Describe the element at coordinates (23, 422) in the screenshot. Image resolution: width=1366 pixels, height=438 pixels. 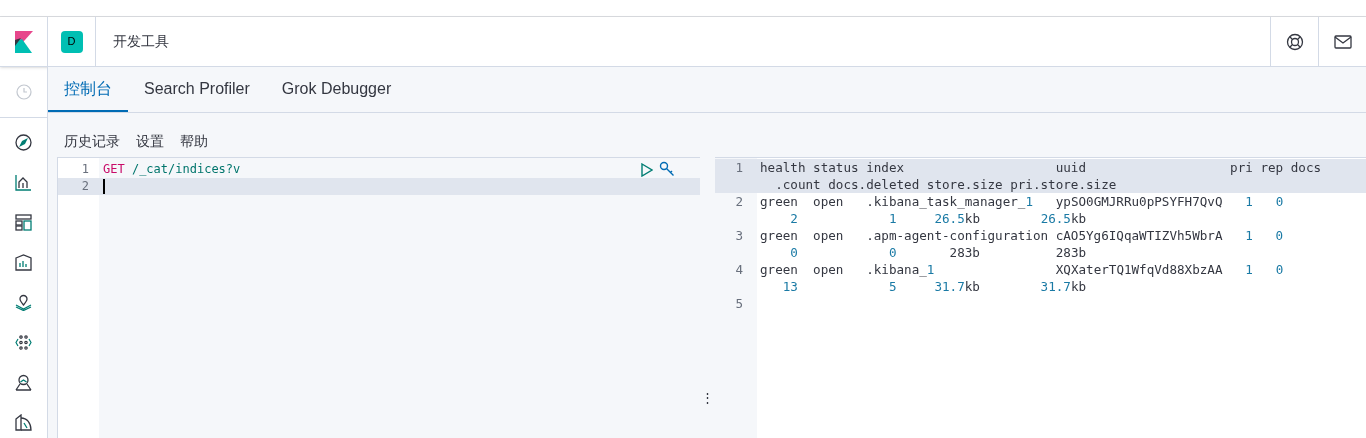
I see `document-icon` at that location.